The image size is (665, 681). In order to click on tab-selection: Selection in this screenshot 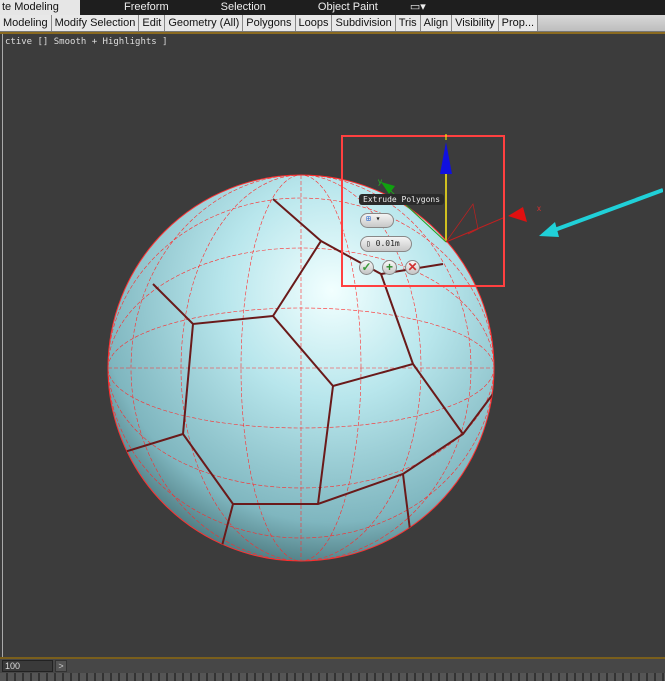, I will do `click(247, 7)`.